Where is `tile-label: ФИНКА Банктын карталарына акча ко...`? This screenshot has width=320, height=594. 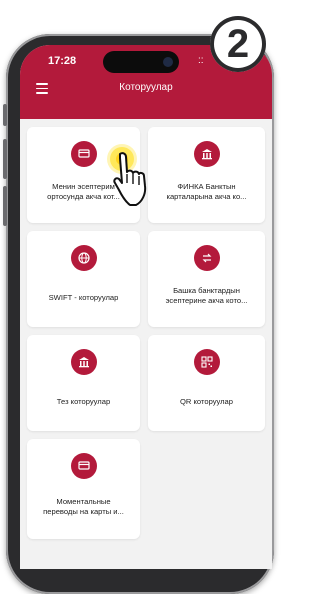 tile-label: ФИНКА Банктын карталарына акча ко... is located at coordinates (206, 191).